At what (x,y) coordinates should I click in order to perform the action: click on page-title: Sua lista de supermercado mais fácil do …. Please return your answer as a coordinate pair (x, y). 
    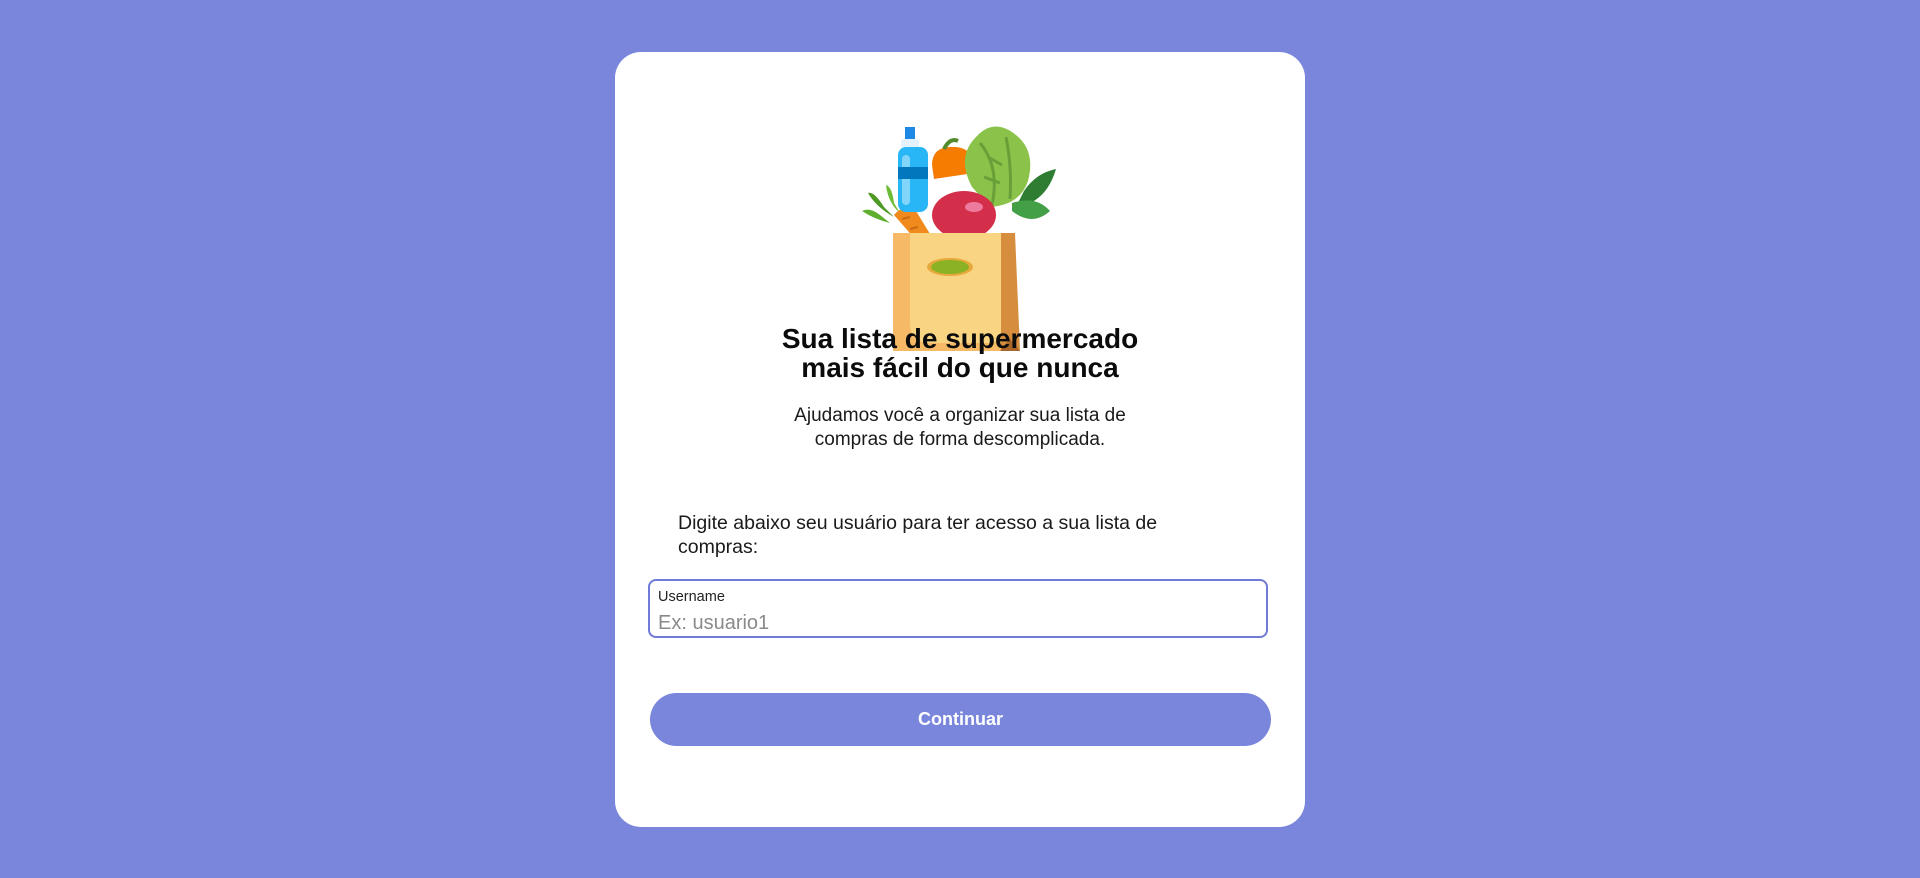
    Looking at the image, I should click on (960, 353).